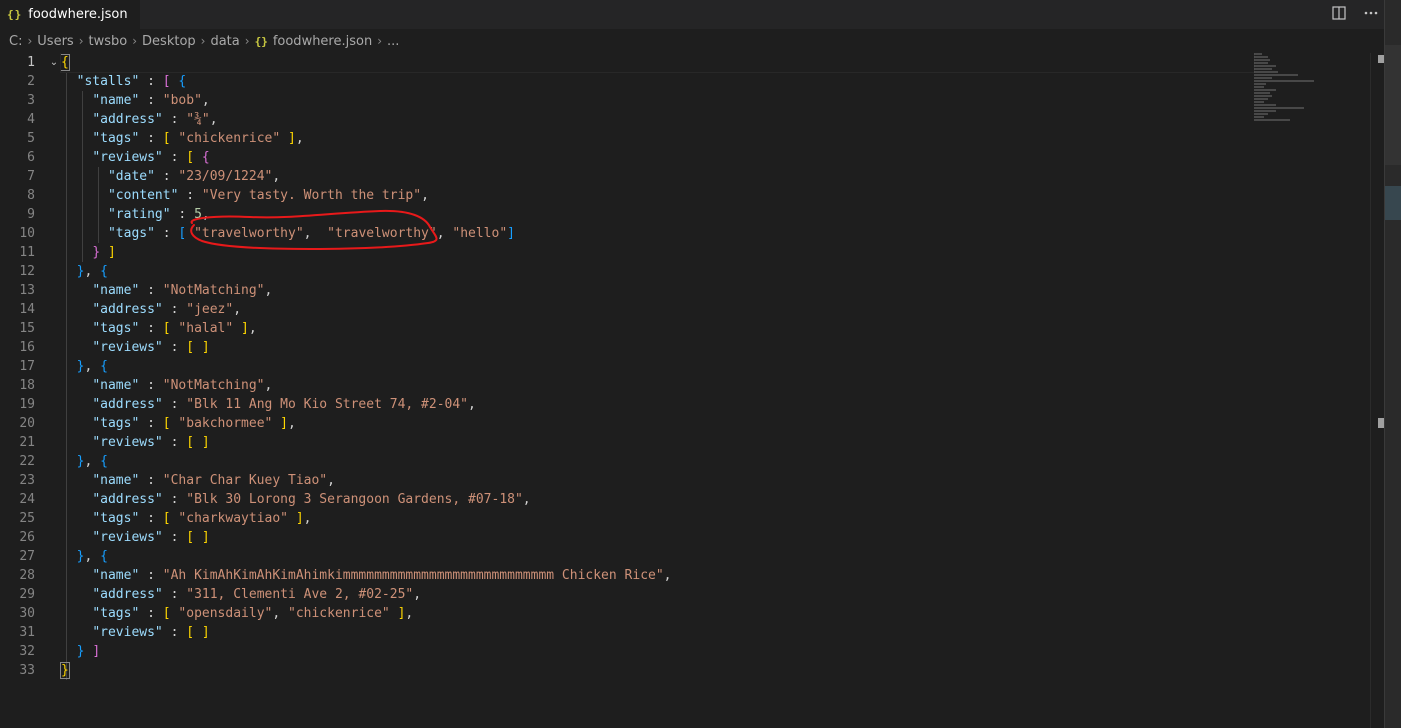 This screenshot has height=728, width=1401. What do you see at coordinates (78, 14) in the screenshot?
I see `tab-label: foodwhere.json` at bounding box center [78, 14].